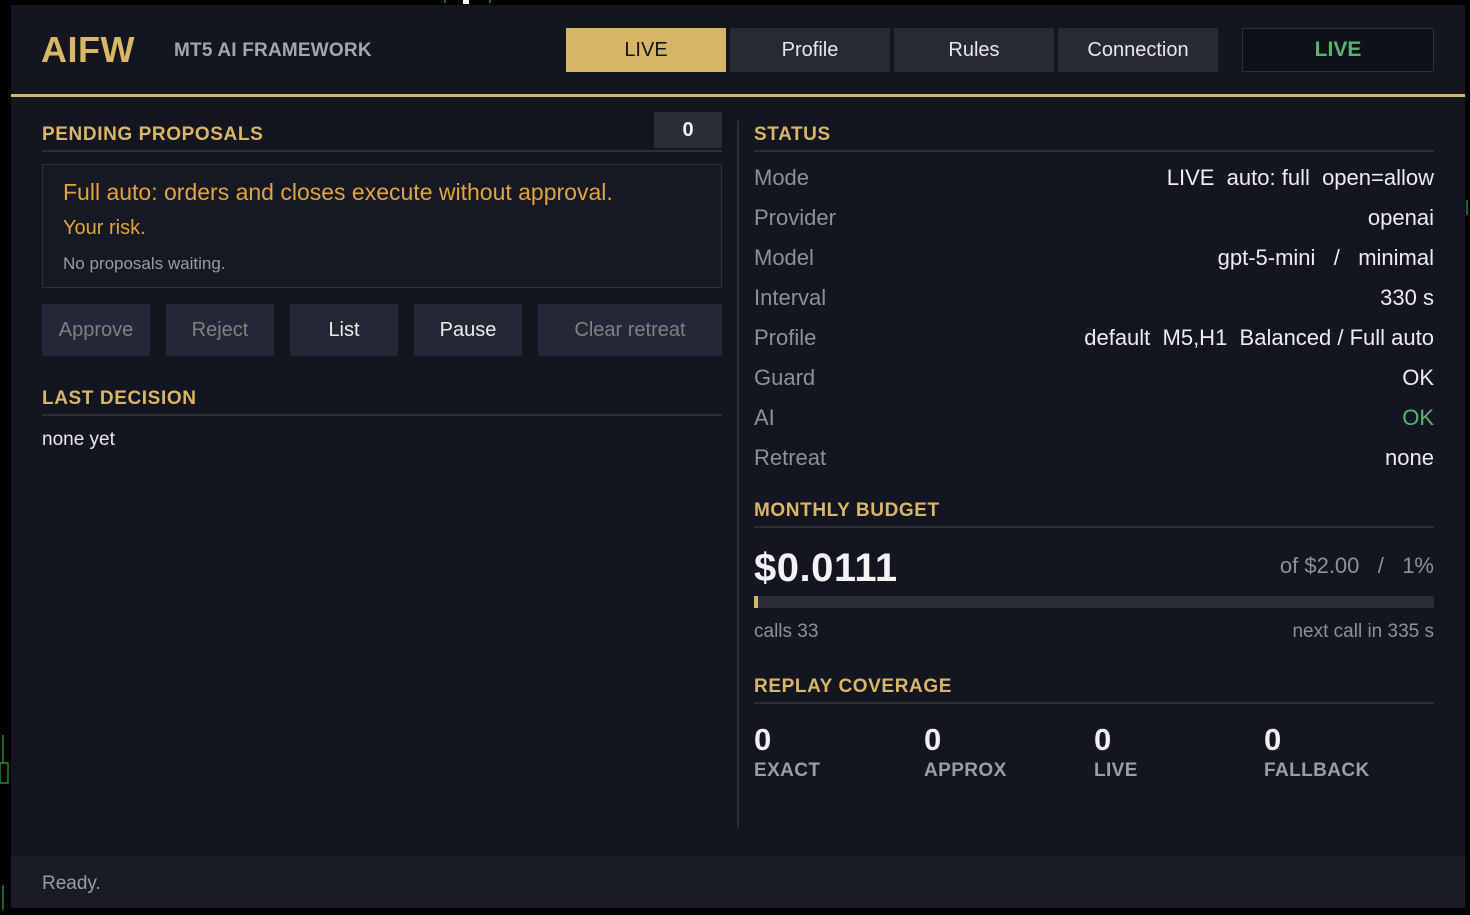 This screenshot has height=915, width=1470. What do you see at coordinates (96, 330) in the screenshot?
I see `approve-button: Approve` at bounding box center [96, 330].